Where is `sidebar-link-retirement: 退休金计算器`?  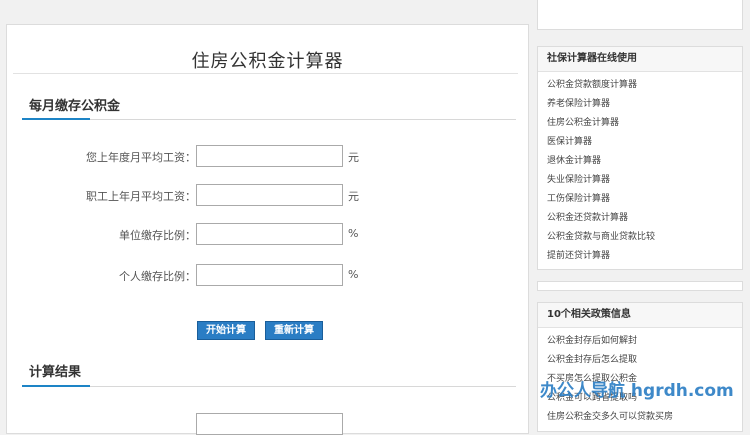 sidebar-link-retirement: 退休金计算器 is located at coordinates (644, 161).